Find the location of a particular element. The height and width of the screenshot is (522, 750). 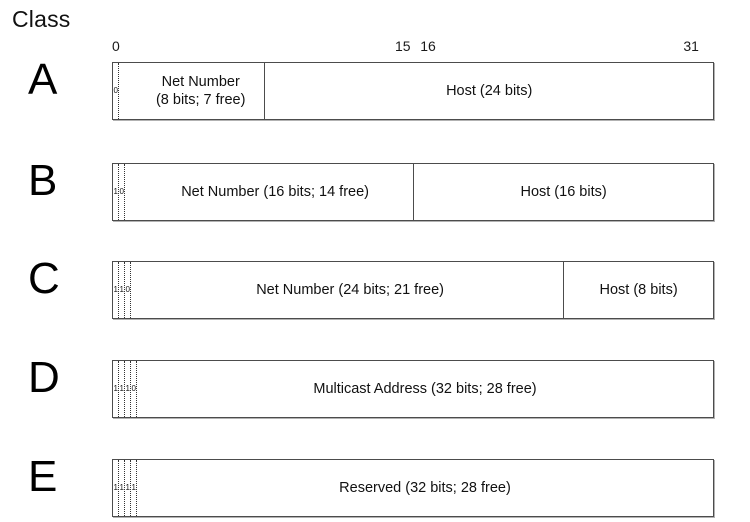

bit-ruler-tick: 16 is located at coordinates (428, 46).